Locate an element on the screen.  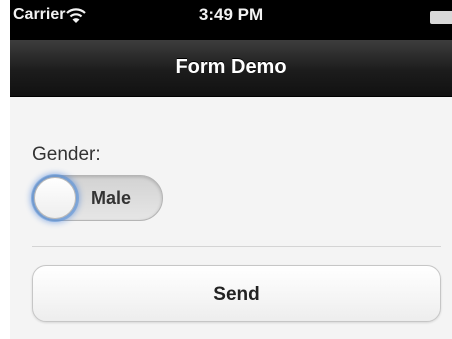
page-title: Form Demo is located at coordinates (231, 67).